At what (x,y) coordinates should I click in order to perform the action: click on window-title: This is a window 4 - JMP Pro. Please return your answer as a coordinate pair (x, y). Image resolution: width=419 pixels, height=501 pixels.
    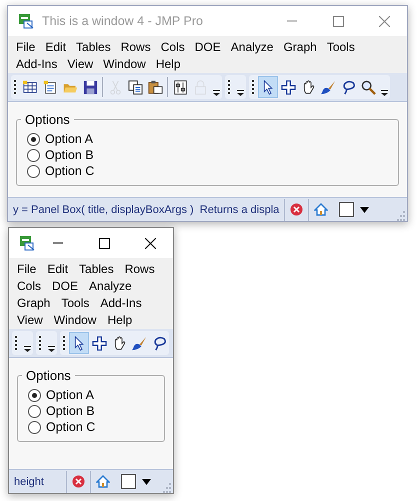
    Looking at the image, I should click on (123, 21).